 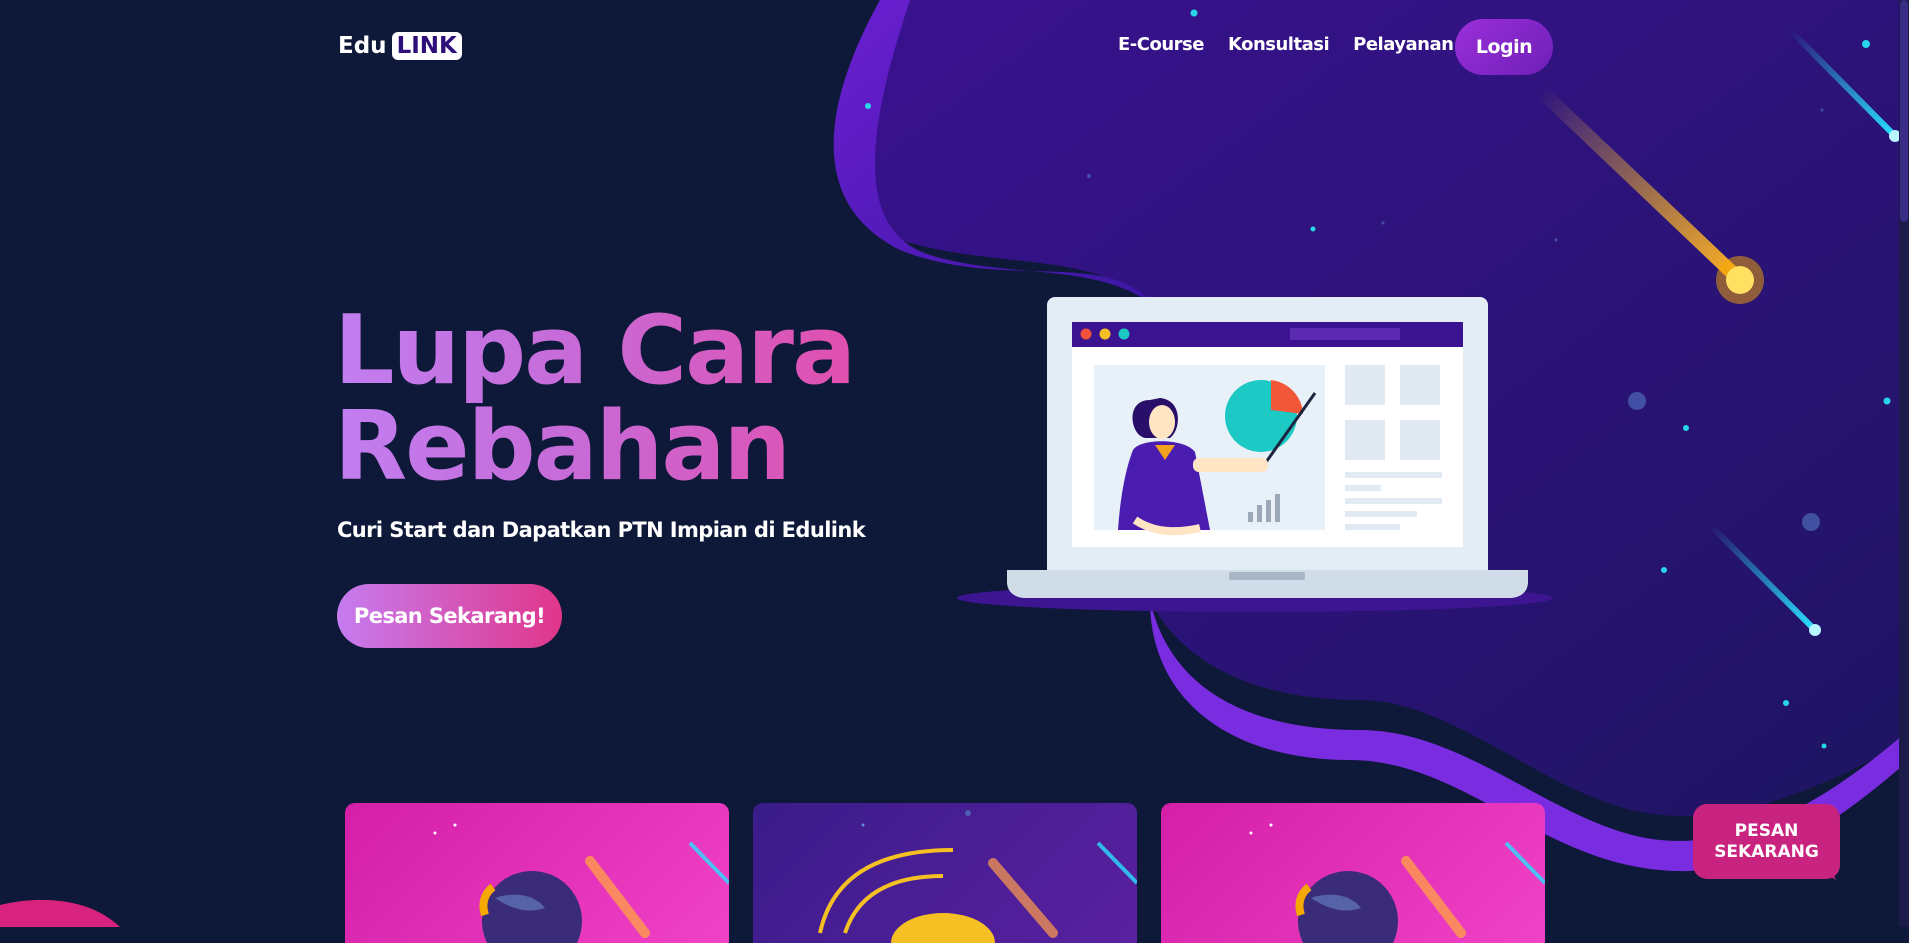 I want to click on floating-order-button: PESAN SEKARANG, so click(x=1766, y=841).